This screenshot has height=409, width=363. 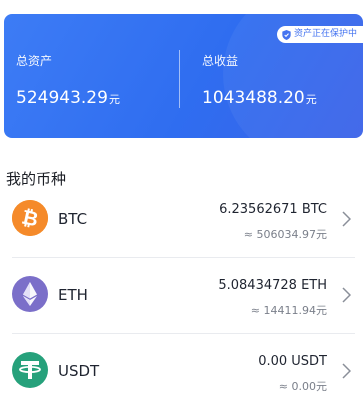 What do you see at coordinates (79, 371) in the screenshot?
I see `coin-symbol: USDT` at bounding box center [79, 371].